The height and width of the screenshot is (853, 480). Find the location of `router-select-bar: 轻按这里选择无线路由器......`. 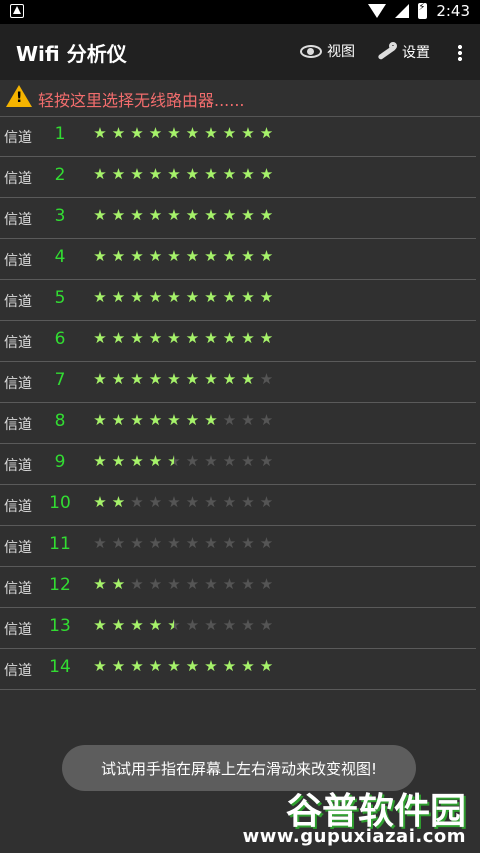

router-select-bar: 轻按这里选择无线路由器...... is located at coordinates (240, 98).